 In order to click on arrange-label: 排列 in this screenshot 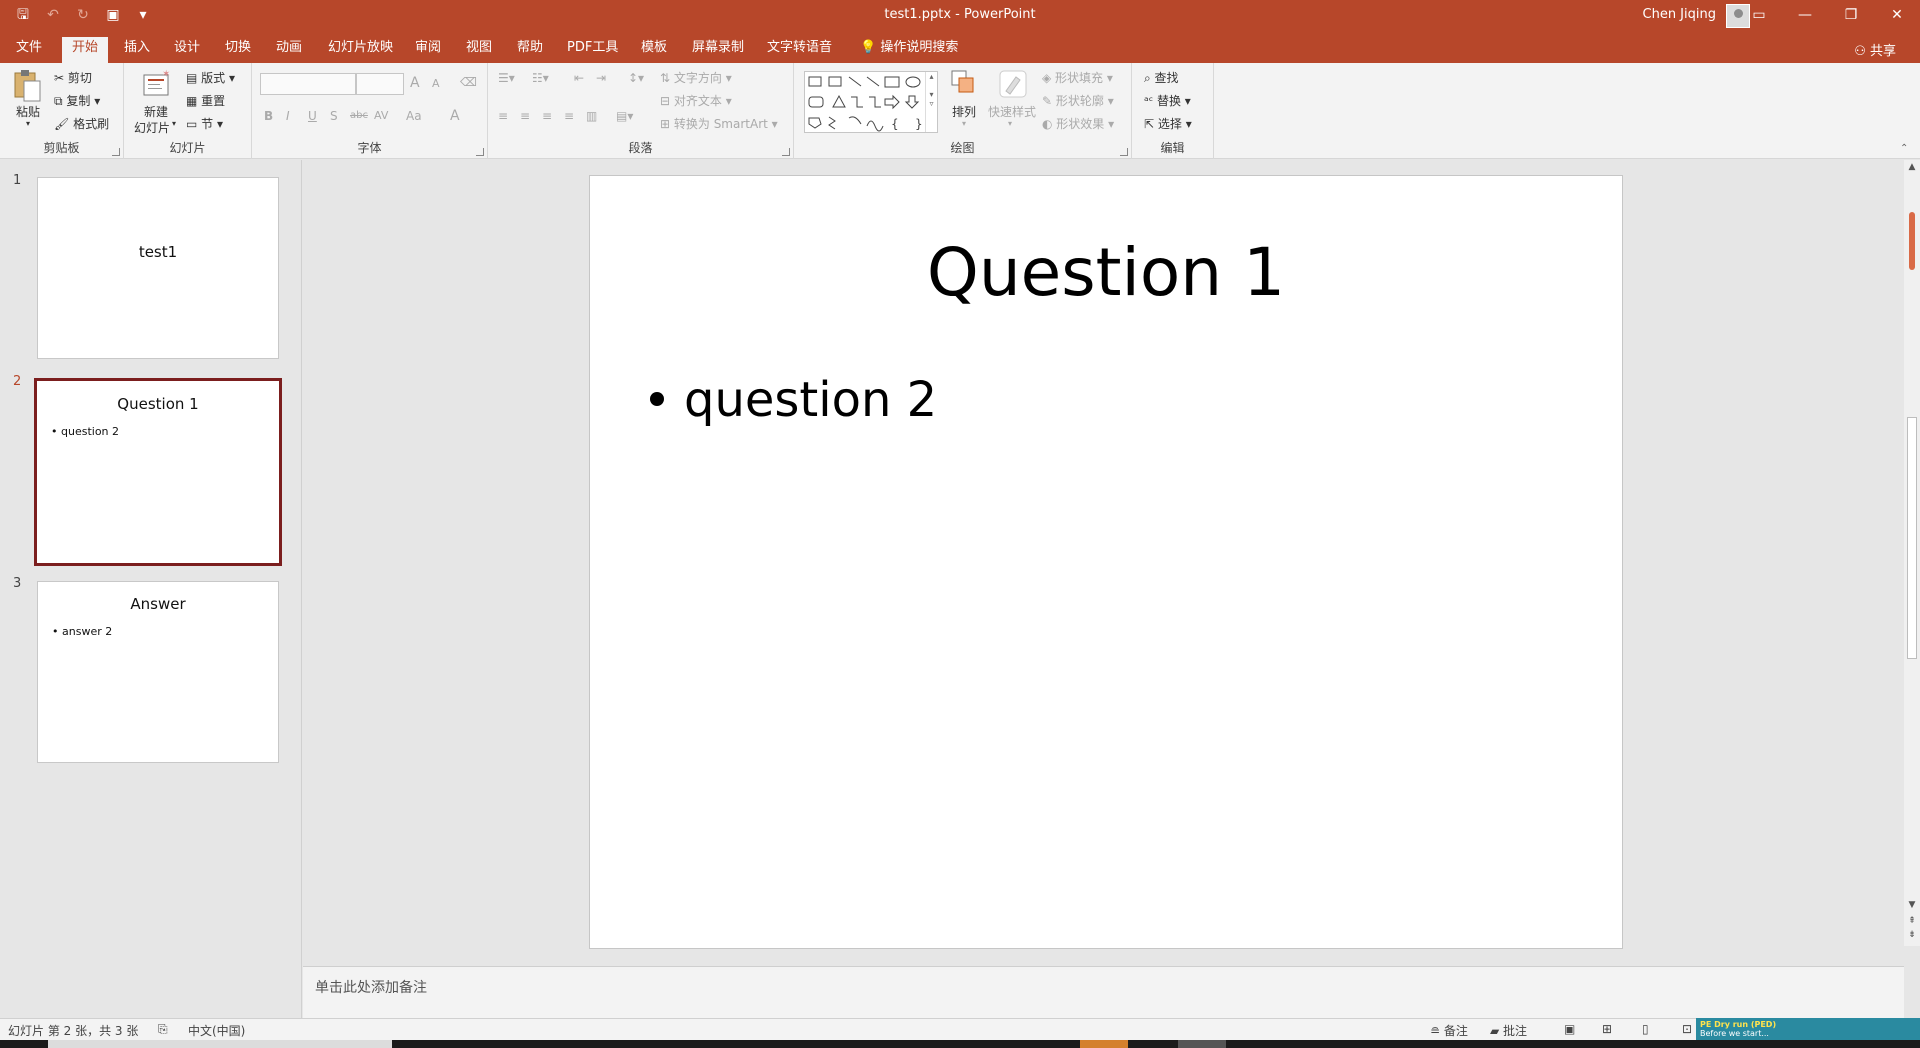, I will do `click(964, 111)`.